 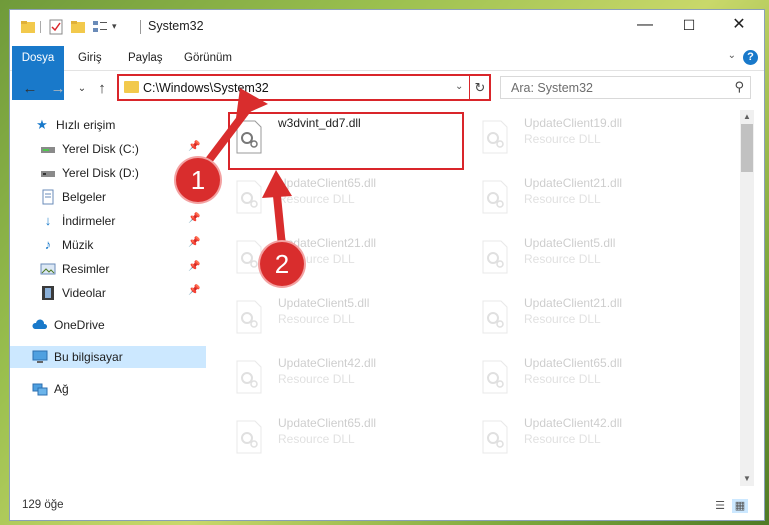 What do you see at coordinates (244, 167) in the screenshot?
I see `annotation-arrows` at bounding box center [244, 167].